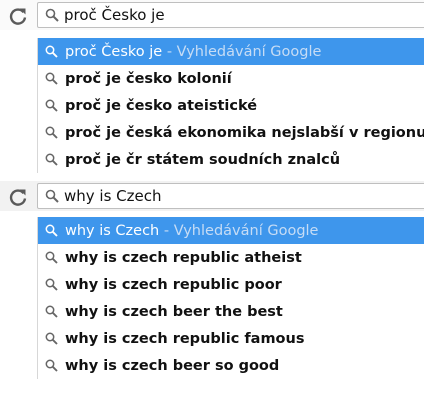 The width and height of the screenshot is (424, 404). I want to click on omnibox-input-value: why is Czech, so click(113, 196).